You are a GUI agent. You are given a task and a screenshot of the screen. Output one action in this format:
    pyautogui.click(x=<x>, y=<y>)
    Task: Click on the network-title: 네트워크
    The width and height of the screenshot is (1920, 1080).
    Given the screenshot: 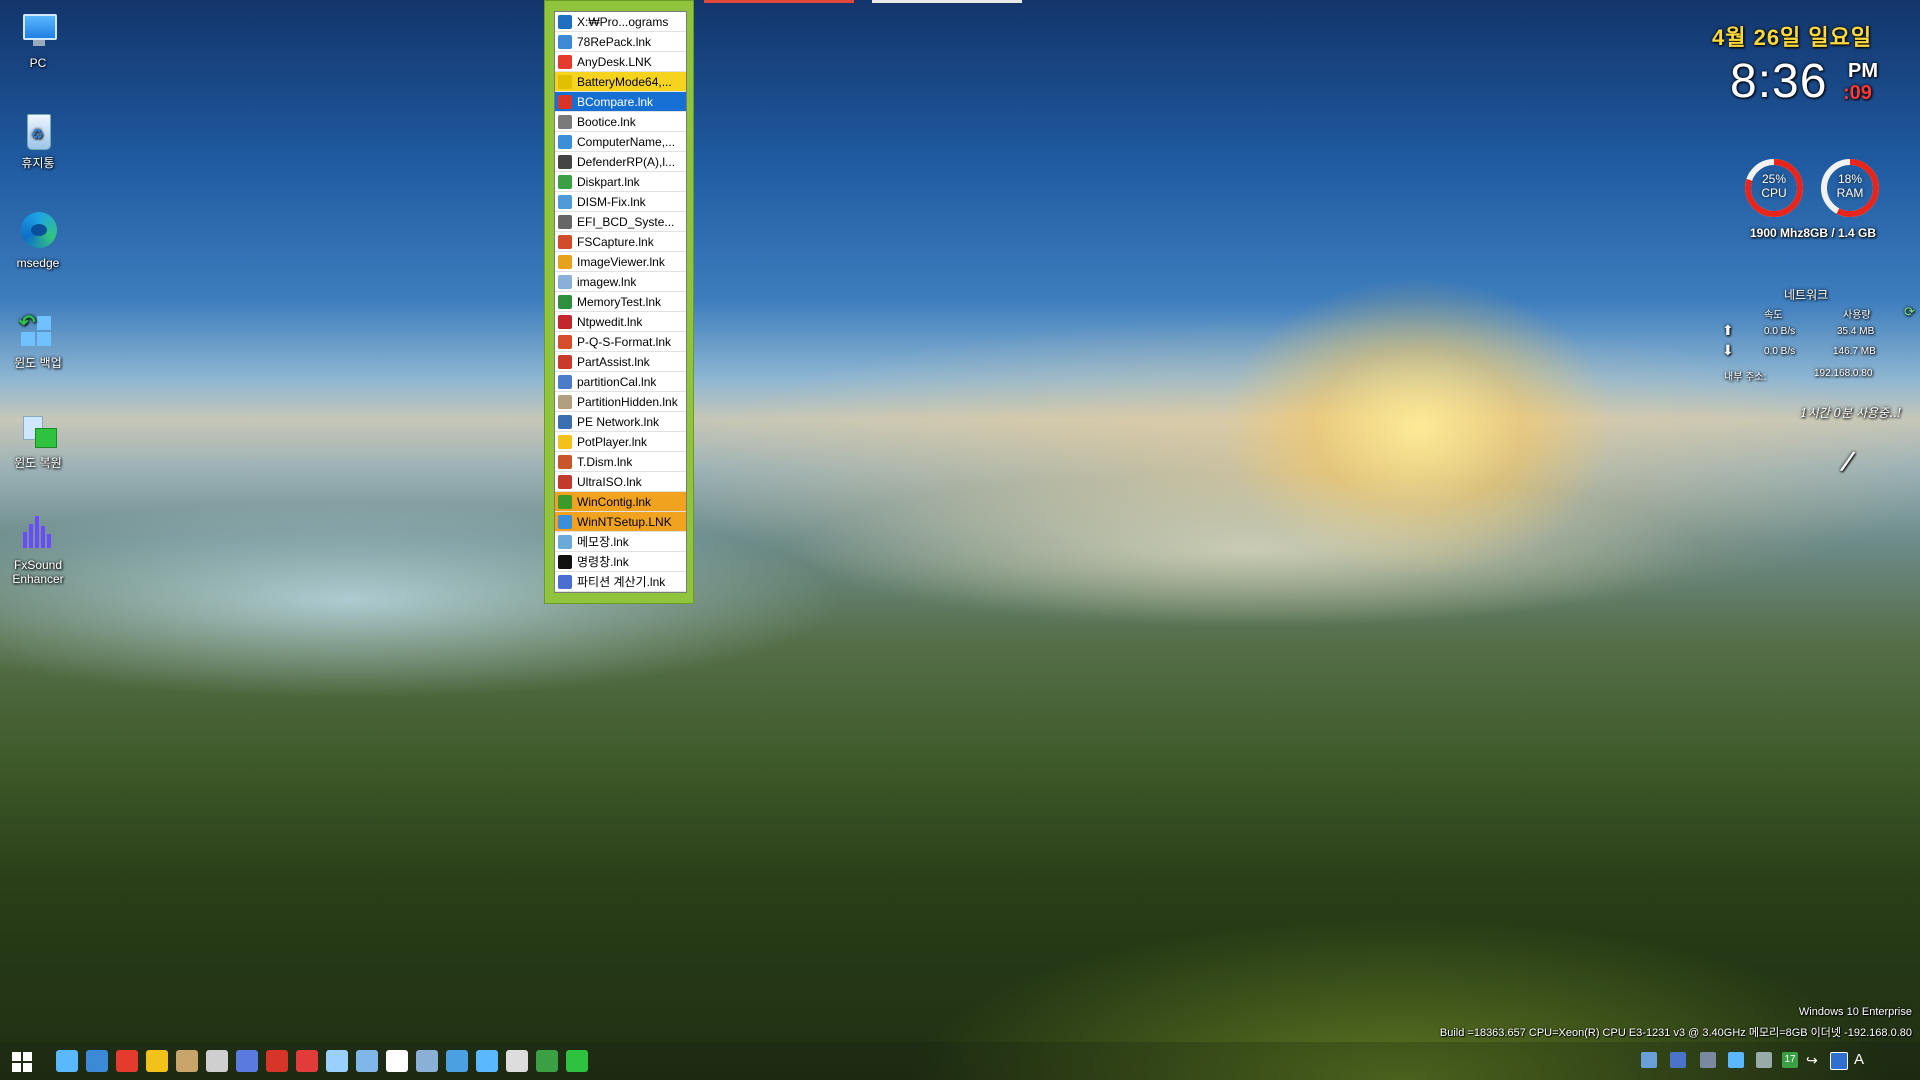 What is the action you would take?
    pyautogui.click(x=1806, y=295)
    